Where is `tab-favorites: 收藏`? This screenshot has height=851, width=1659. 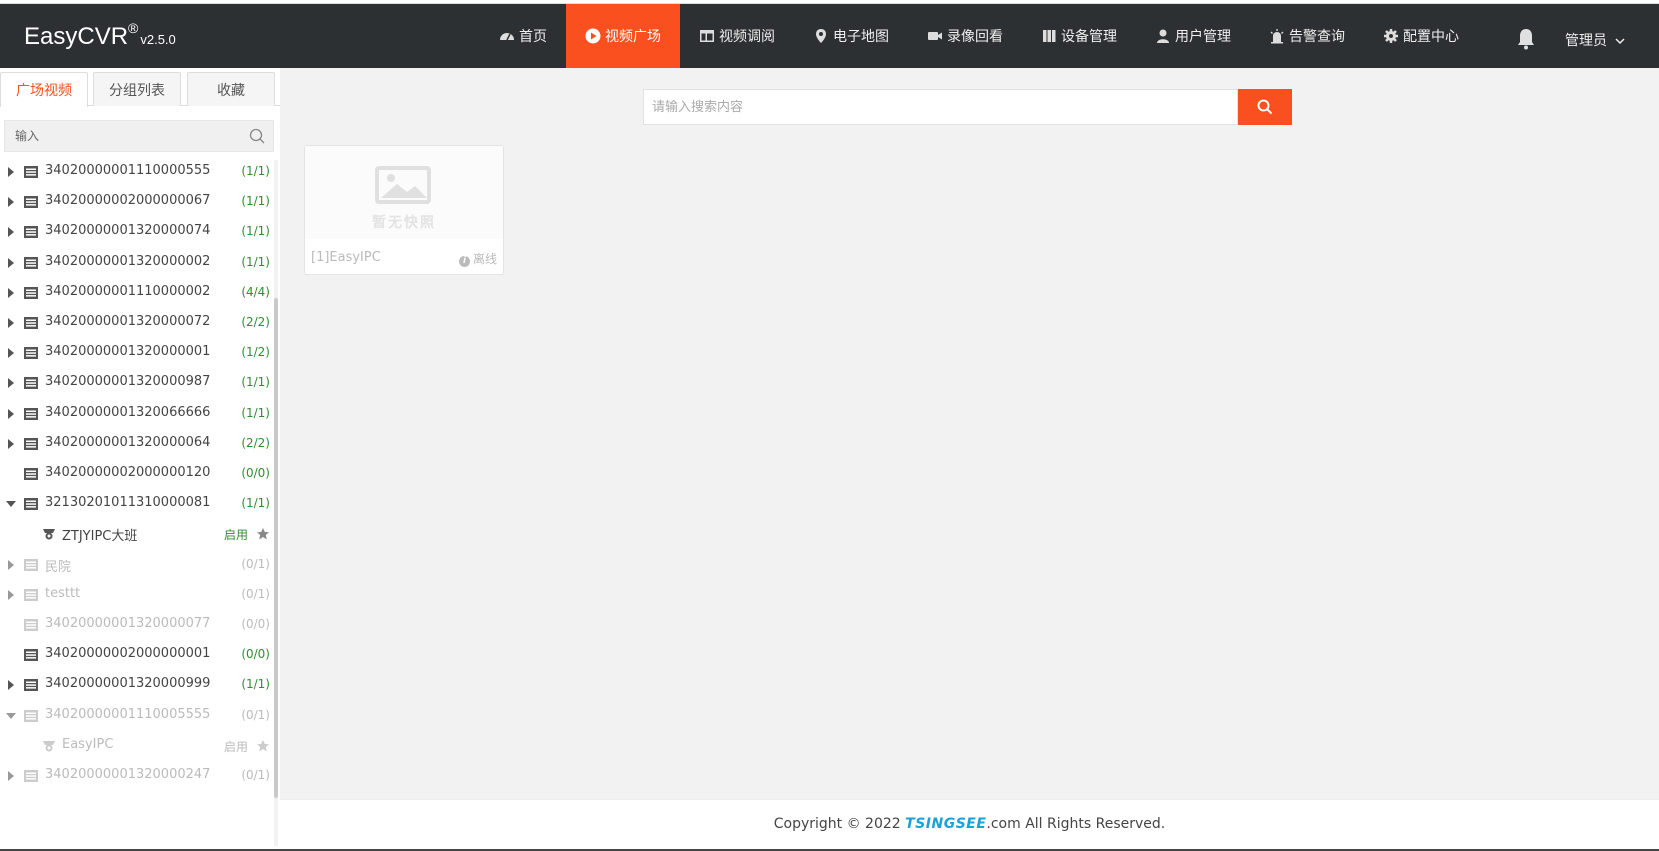
tab-favorites: 收藏 is located at coordinates (231, 89).